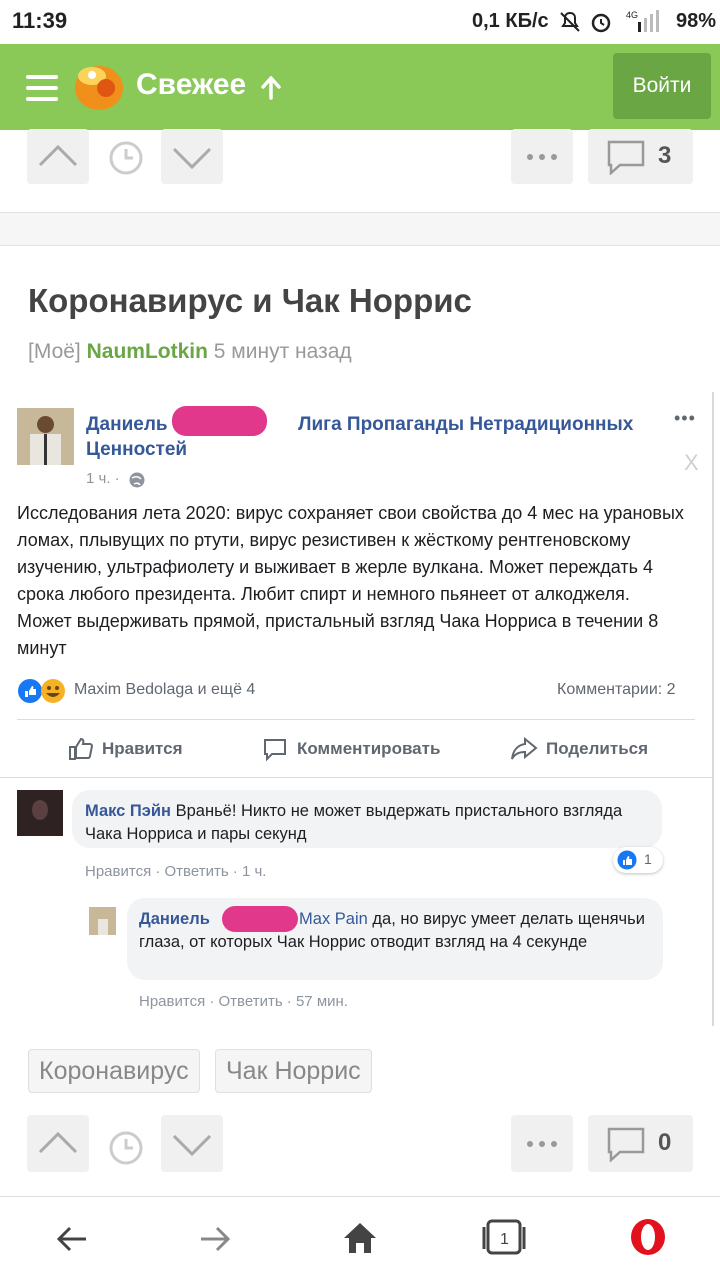 The width and height of the screenshot is (720, 1281). I want to click on status-time: 11:39, so click(40, 20).